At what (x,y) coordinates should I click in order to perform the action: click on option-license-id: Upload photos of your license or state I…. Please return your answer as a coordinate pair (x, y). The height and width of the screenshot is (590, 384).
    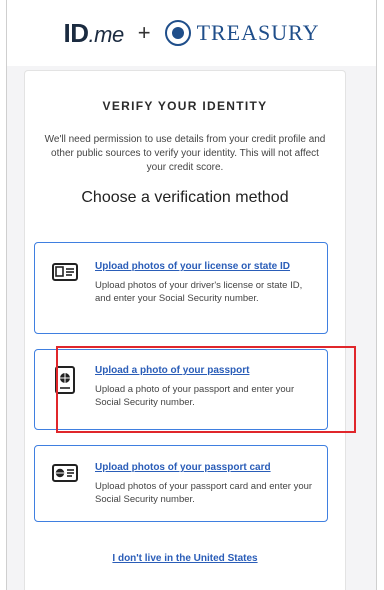
    Looking at the image, I should click on (181, 288).